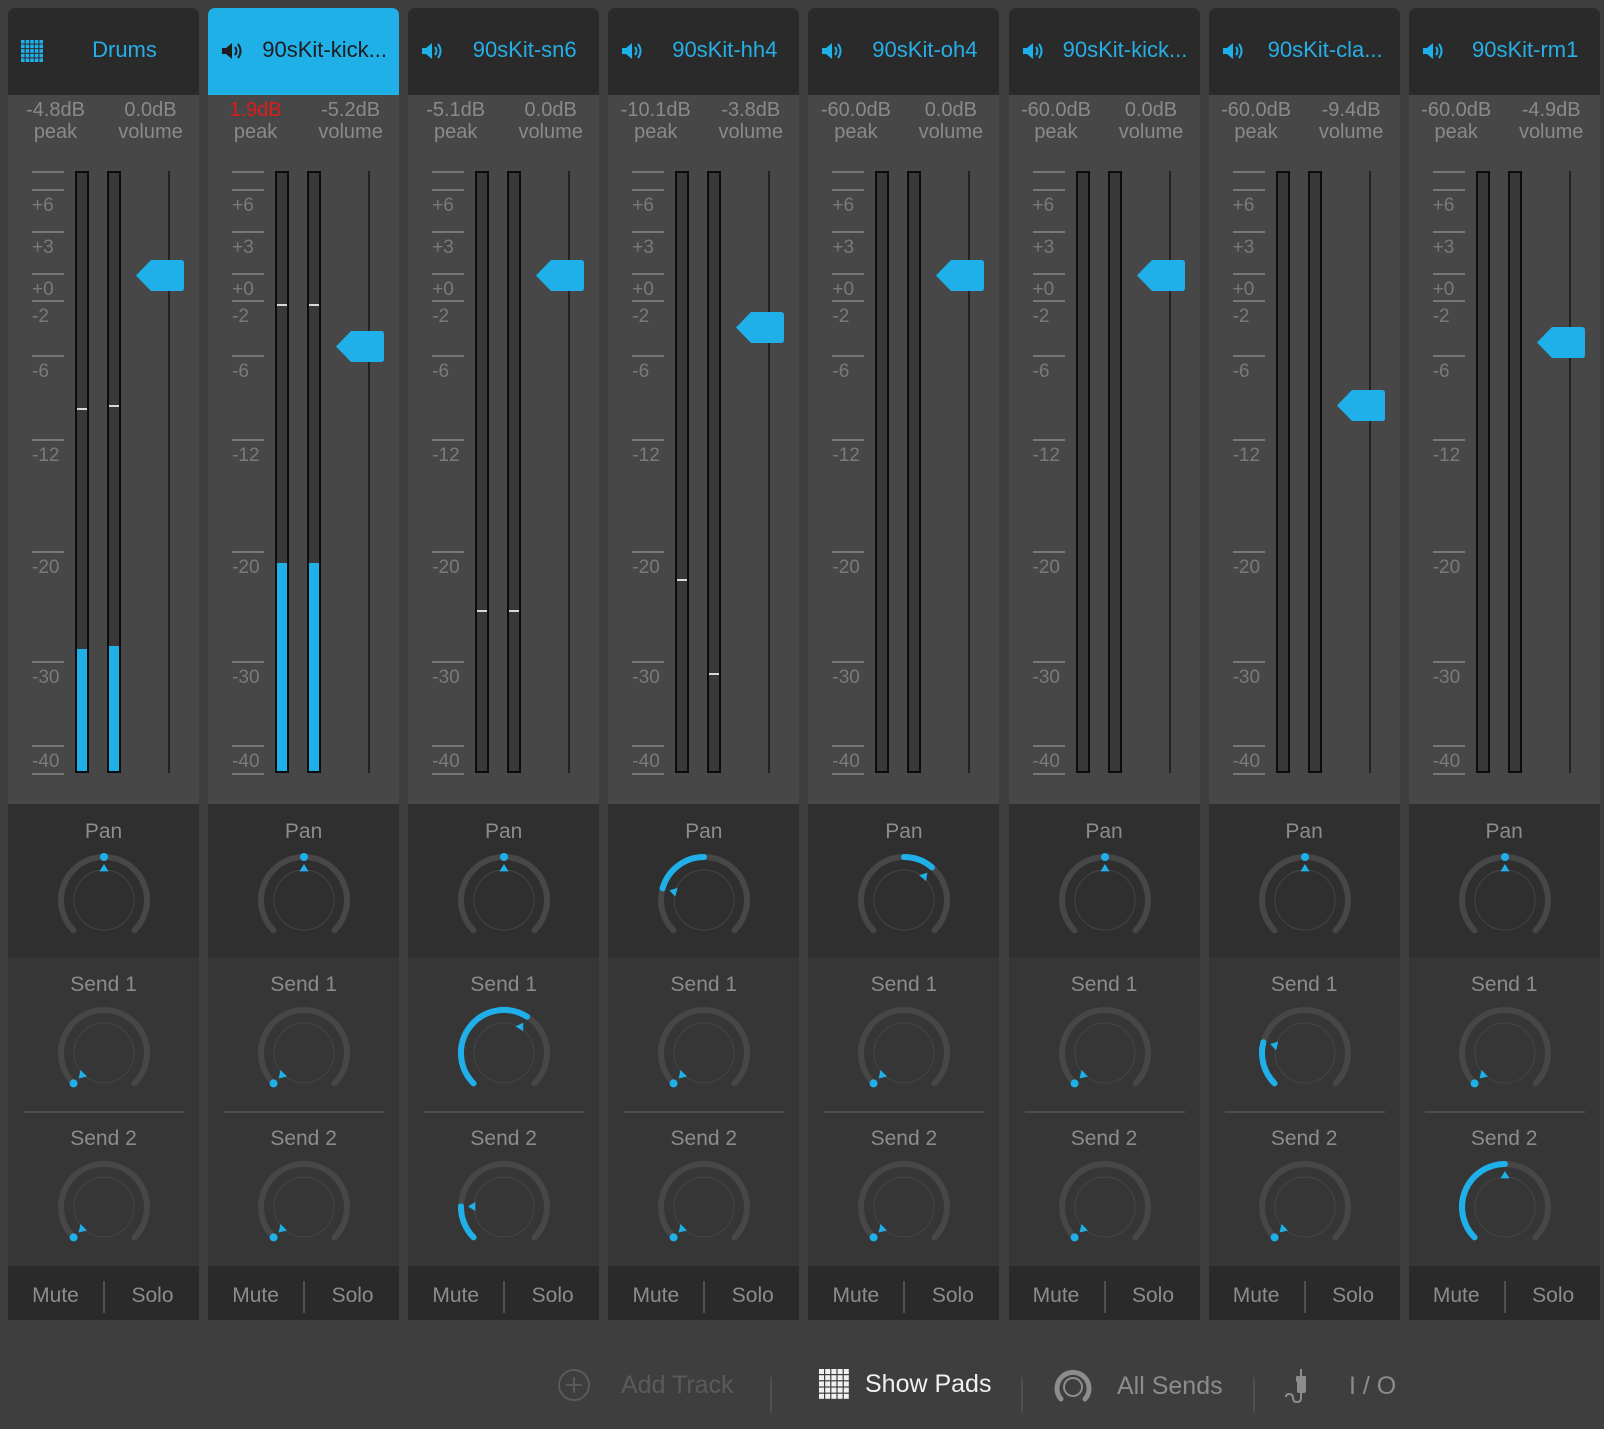 Image resolution: width=1604 pixels, height=1429 pixels. What do you see at coordinates (504, 51) in the screenshot?
I see `track-header: 90sKit-sn6` at bounding box center [504, 51].